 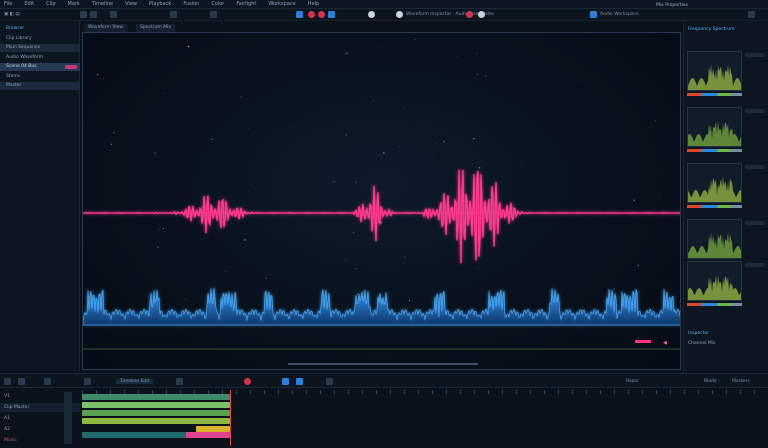 I want to click on trim-tool-icon, so click(x=299, y=381).